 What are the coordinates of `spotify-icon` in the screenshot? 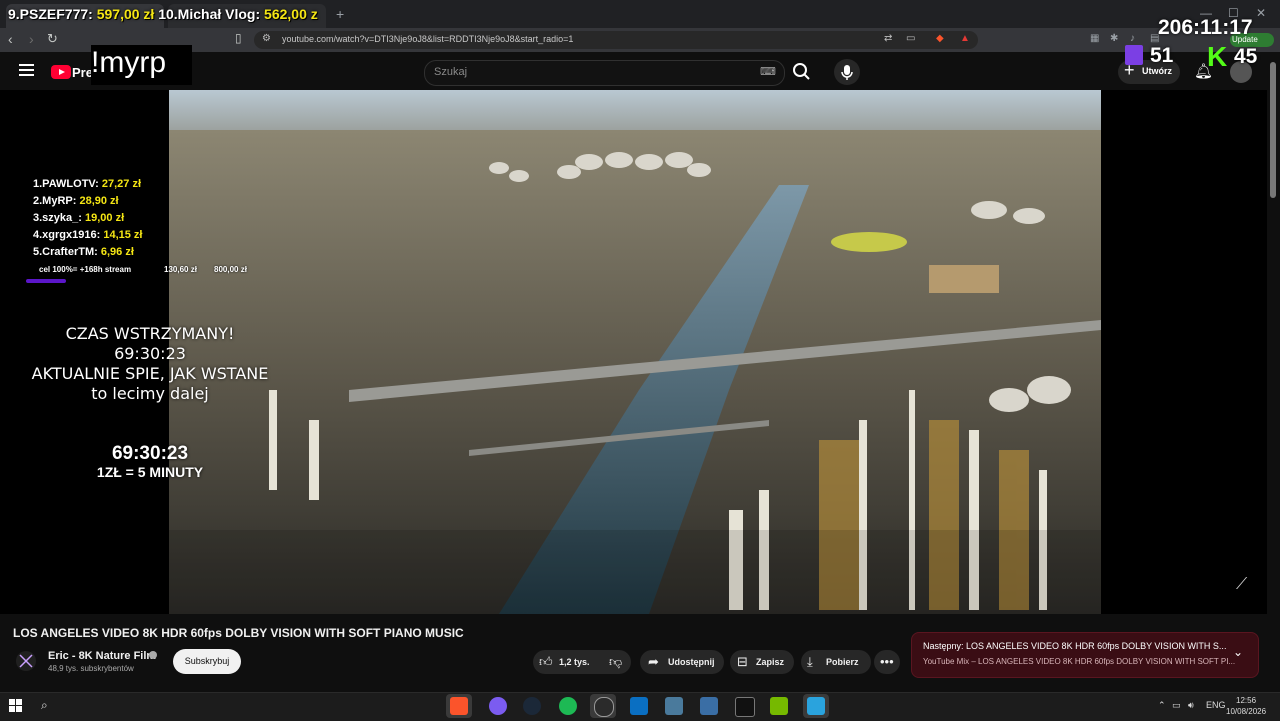 It's located at (568, 706).